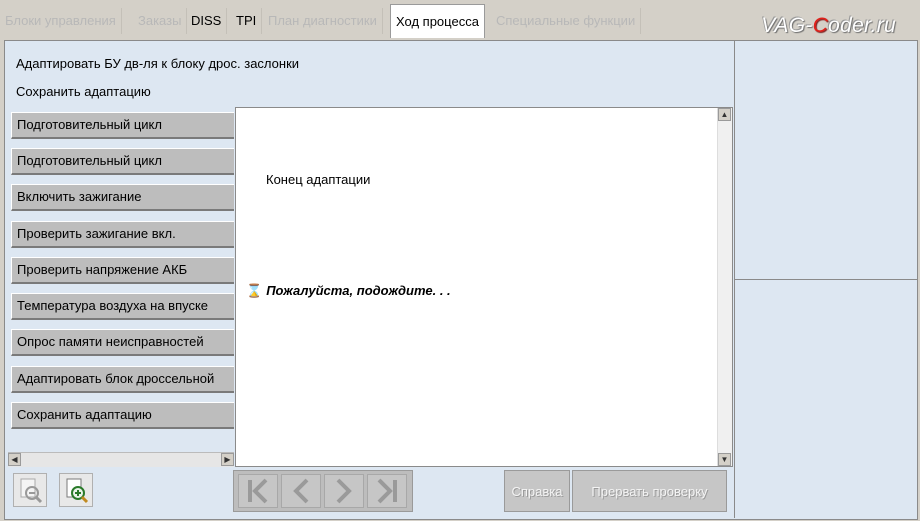  I want to click on step-item: Включить зажигание, so click(122, 197).